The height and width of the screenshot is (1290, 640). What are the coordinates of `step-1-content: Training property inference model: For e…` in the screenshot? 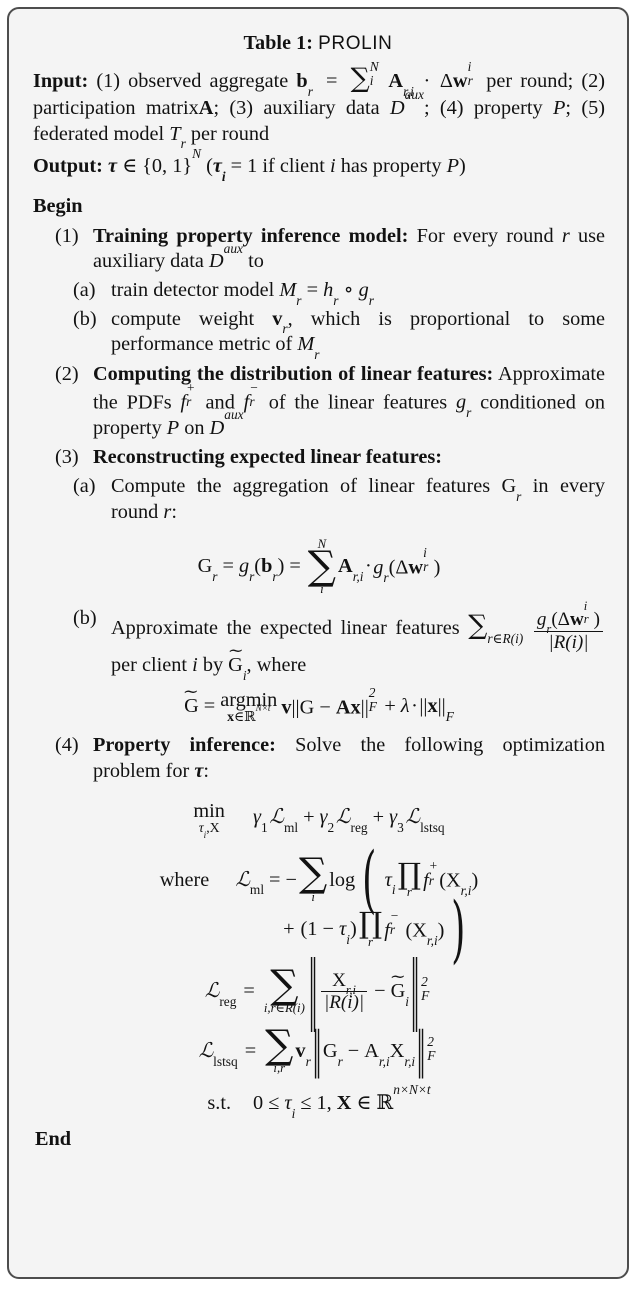 It's located at (349, 249).